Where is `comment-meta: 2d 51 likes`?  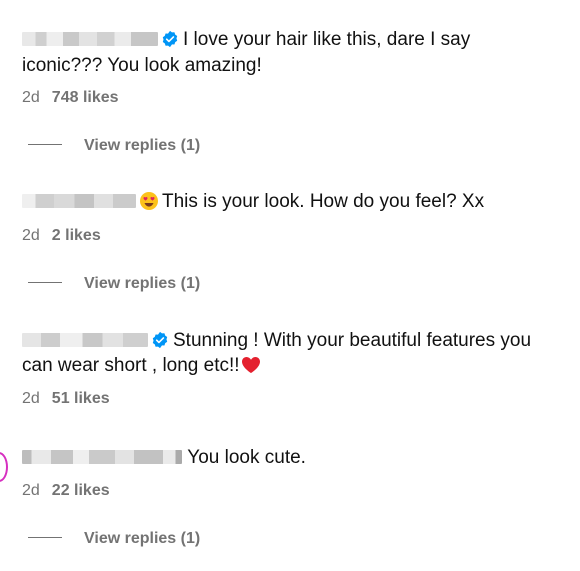 comment-meta: 2d 51 likes is located at coordinates (66, 399).